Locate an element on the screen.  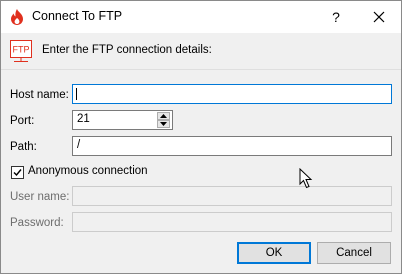
spin-up-button is located at coordinates (163, 116).